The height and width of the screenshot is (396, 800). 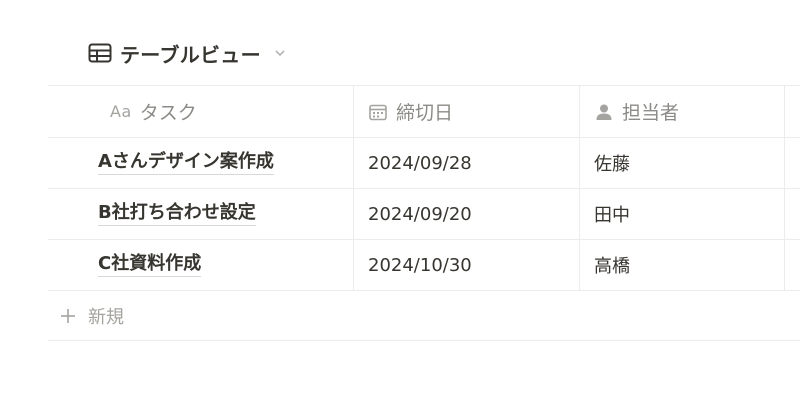 I want to click on text-type-icon: Aa, so click(x=121, y=111).